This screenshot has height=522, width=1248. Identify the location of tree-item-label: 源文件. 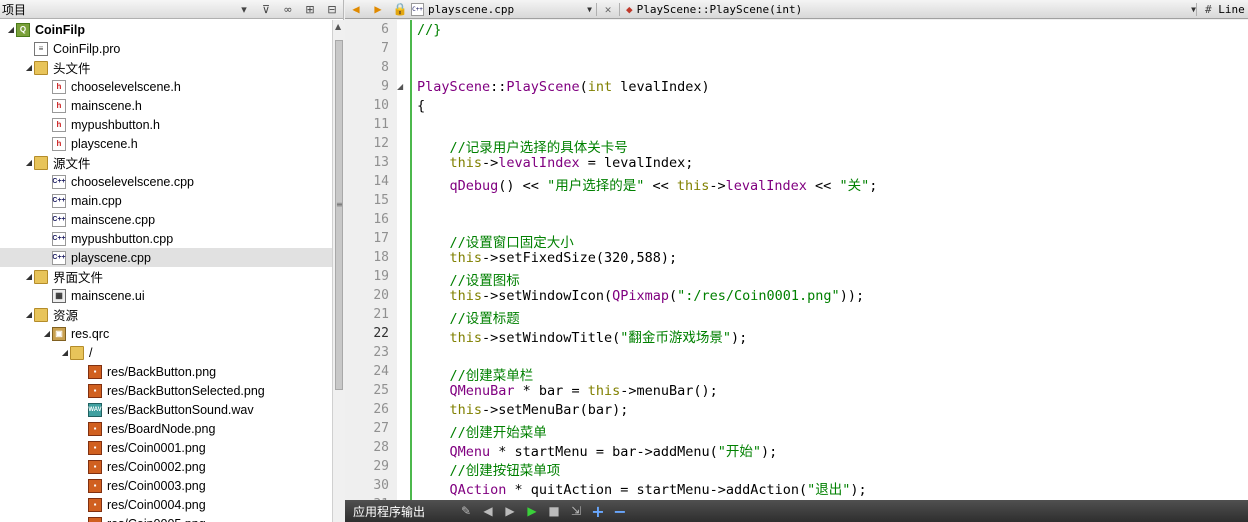
(72, 164).